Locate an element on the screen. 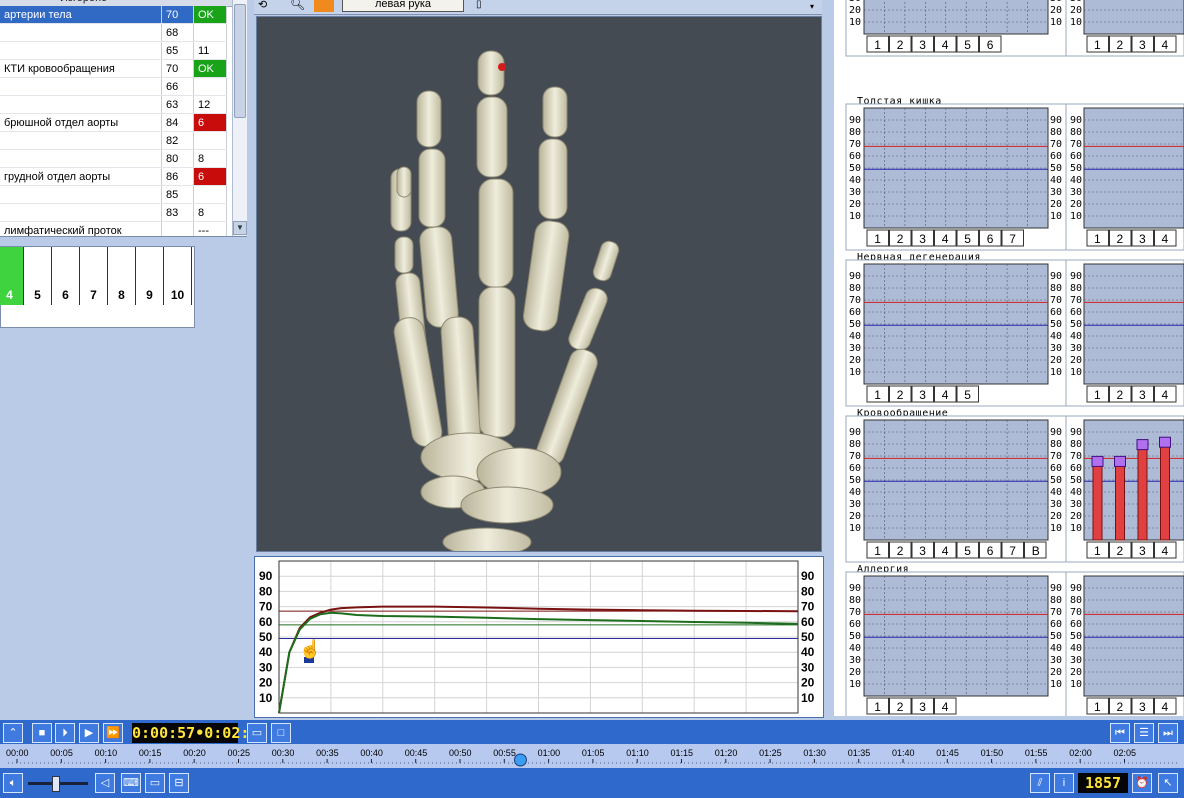 The width and height of the screenshot is (1184, 798). chart-tick-2: 10 is located at coordinates (1076, 684).